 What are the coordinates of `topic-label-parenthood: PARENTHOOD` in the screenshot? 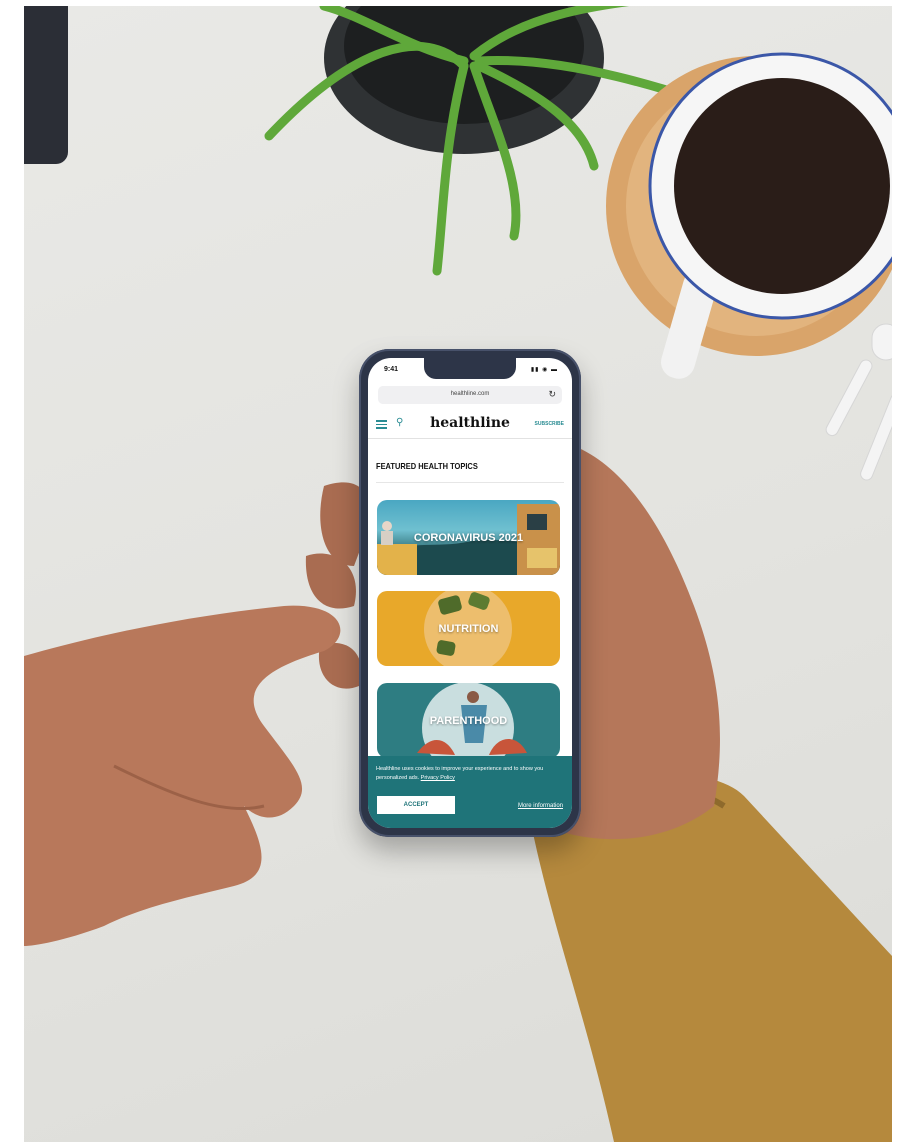 It's located at (468, 720).